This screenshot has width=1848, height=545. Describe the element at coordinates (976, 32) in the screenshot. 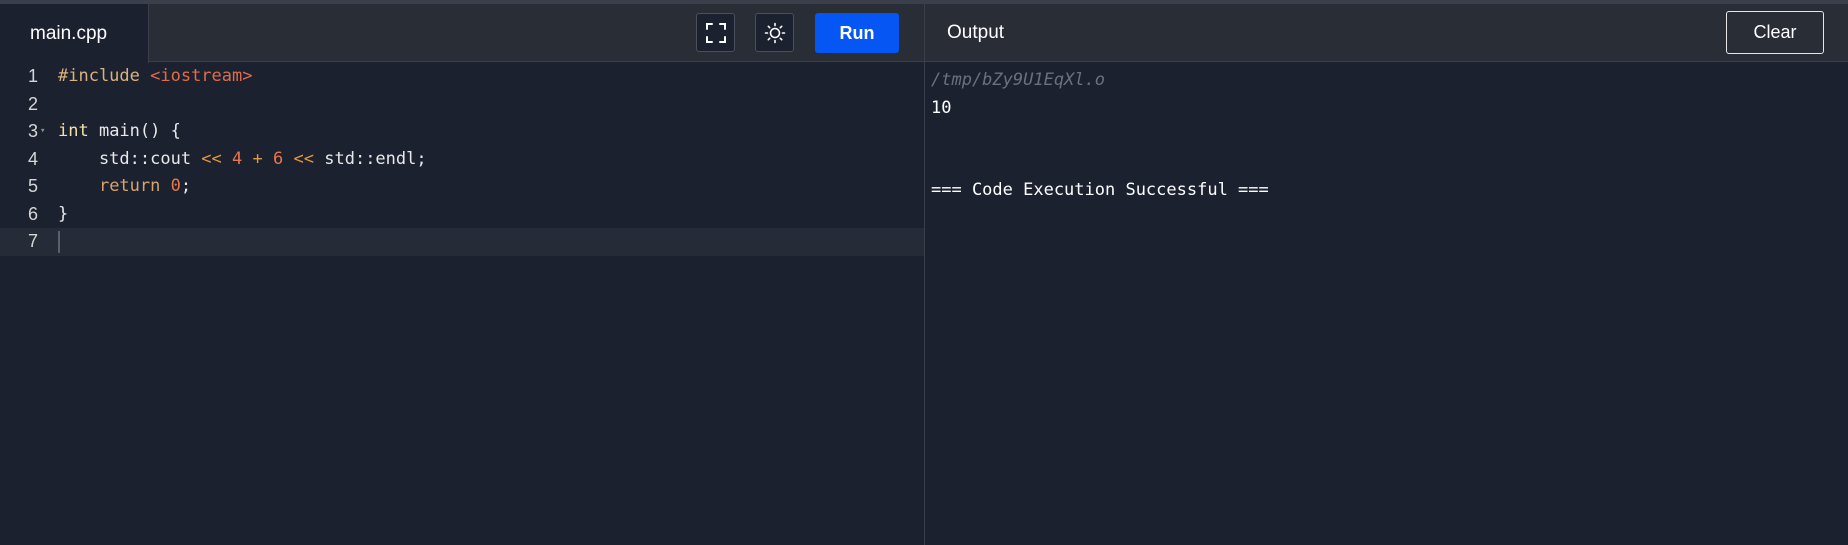

I see `output-title: Output` at that location.